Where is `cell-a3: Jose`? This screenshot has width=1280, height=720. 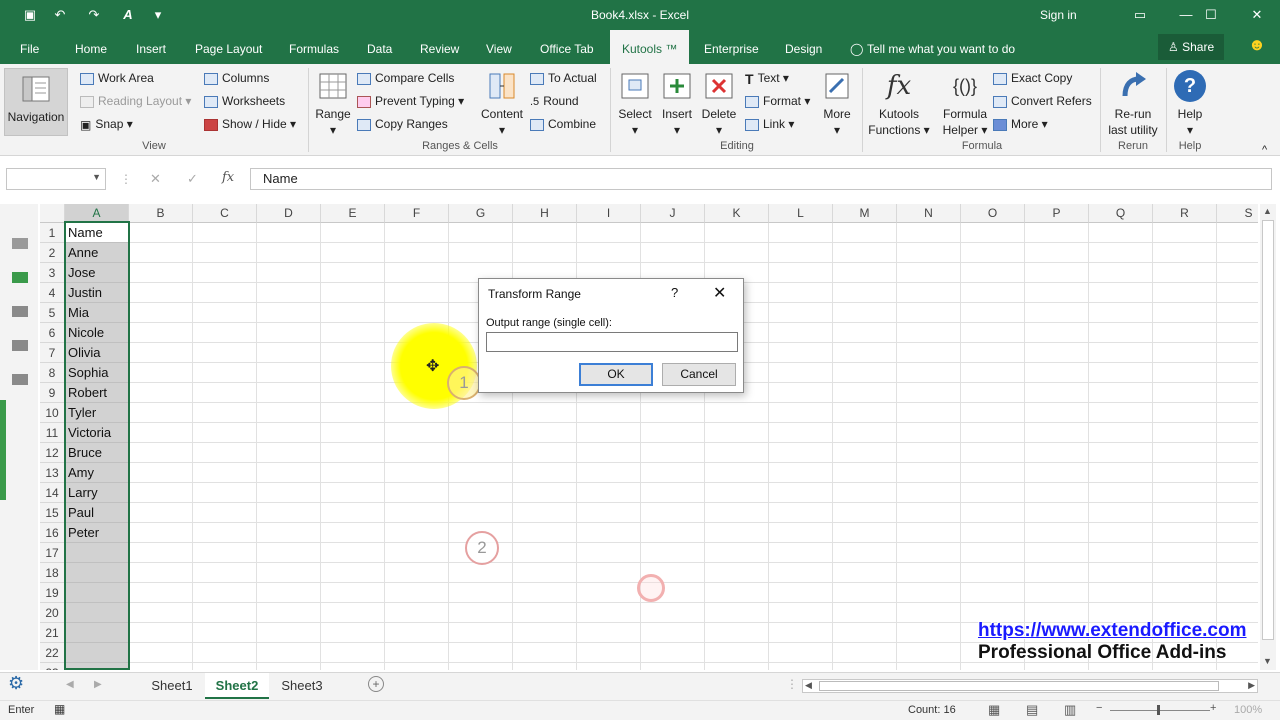
cell-a3: Jose is located at coordinates (97, 273).